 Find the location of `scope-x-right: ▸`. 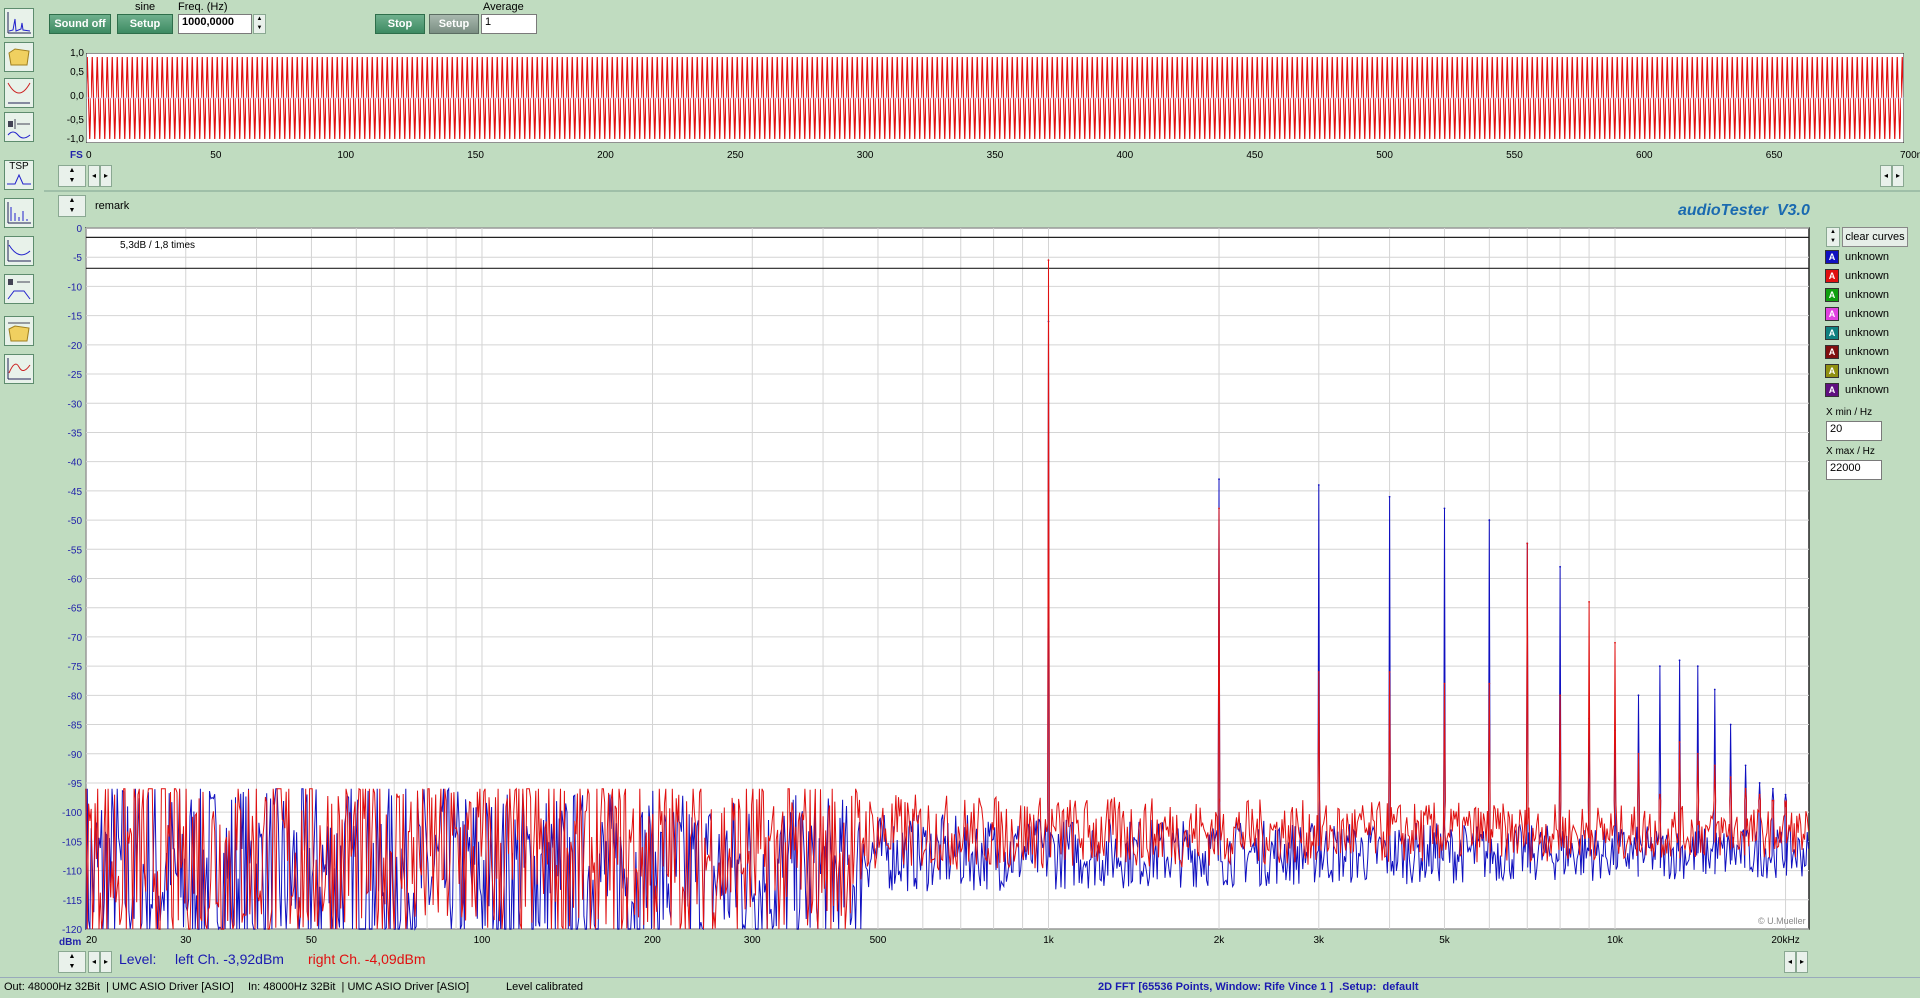

scope-x-right: ▸ is located at coordinates (1898, 176).